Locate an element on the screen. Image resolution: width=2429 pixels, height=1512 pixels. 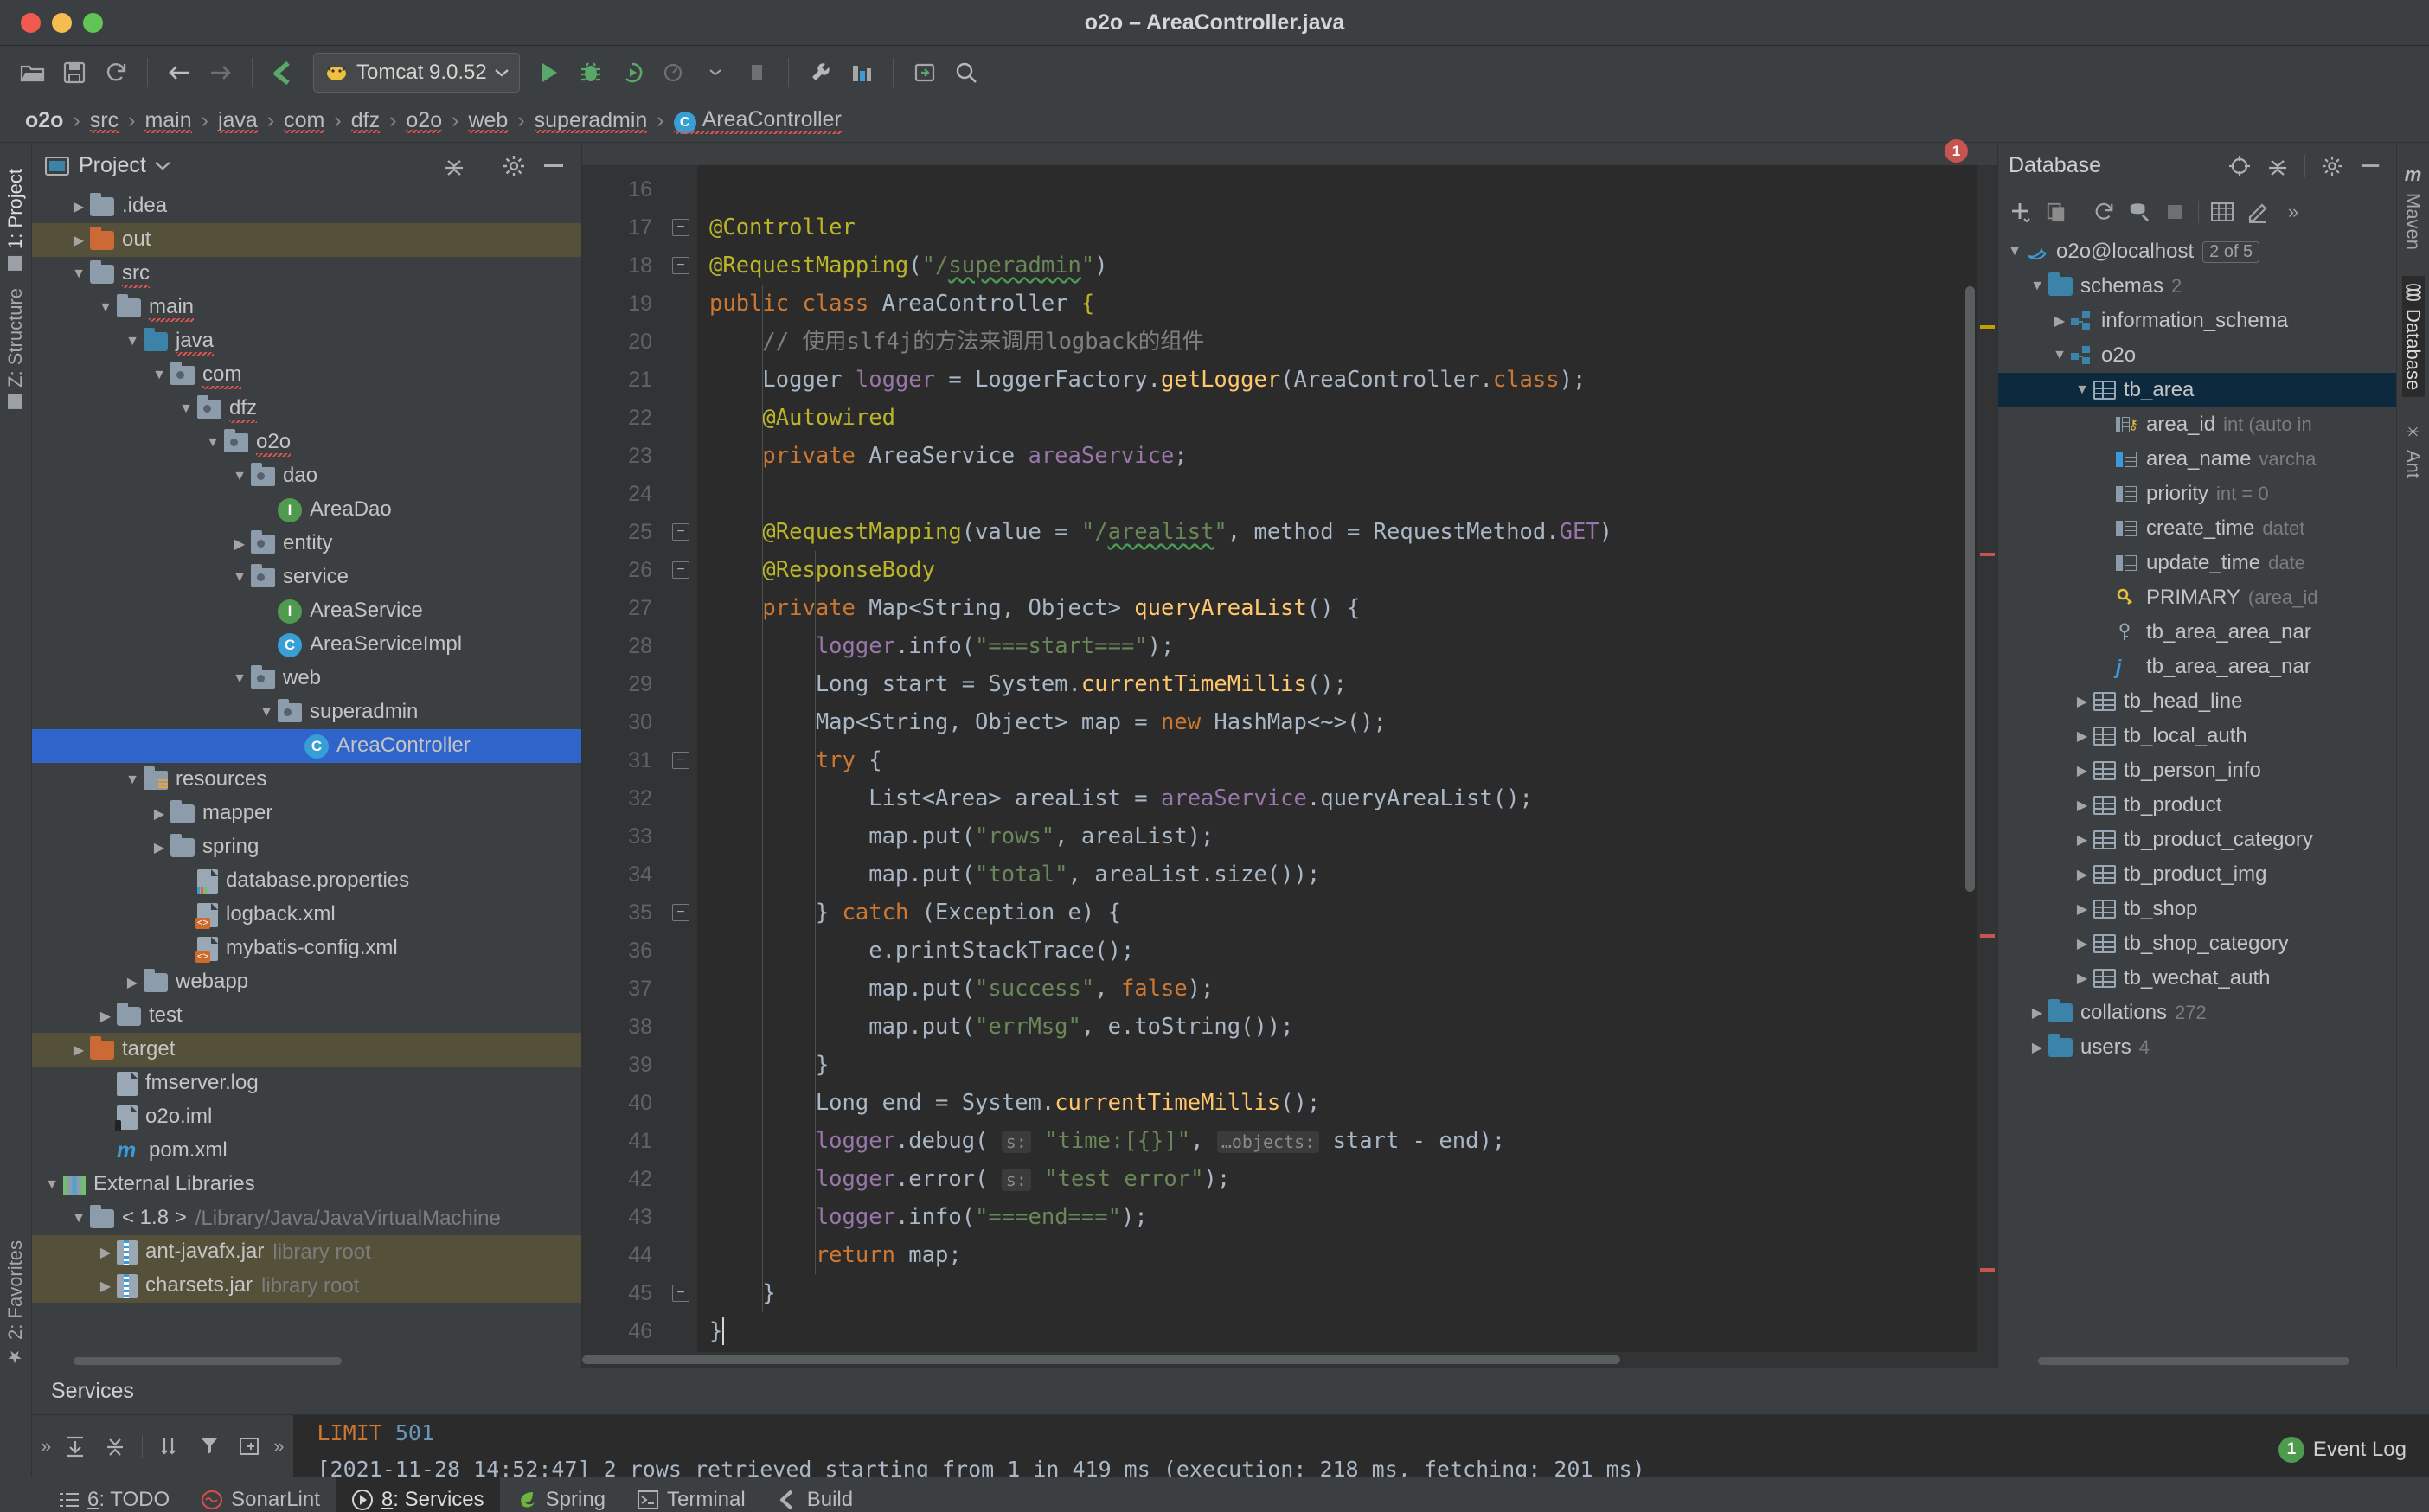
editor-horizontal-scrollbar is located at coordinates (1290, 1360).